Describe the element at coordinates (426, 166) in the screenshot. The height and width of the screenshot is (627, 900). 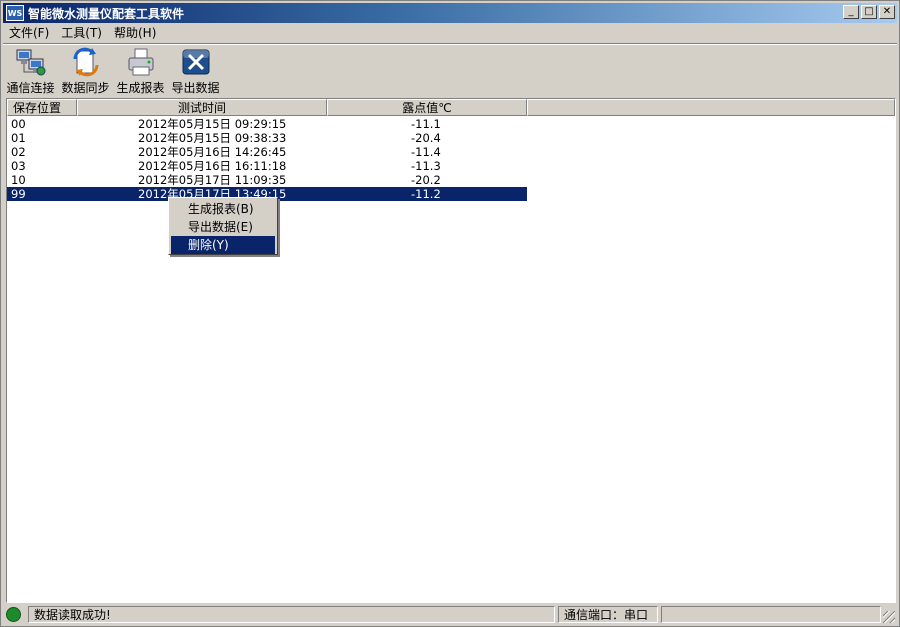
I see `cell-dewpoint: -11.3` at that location.